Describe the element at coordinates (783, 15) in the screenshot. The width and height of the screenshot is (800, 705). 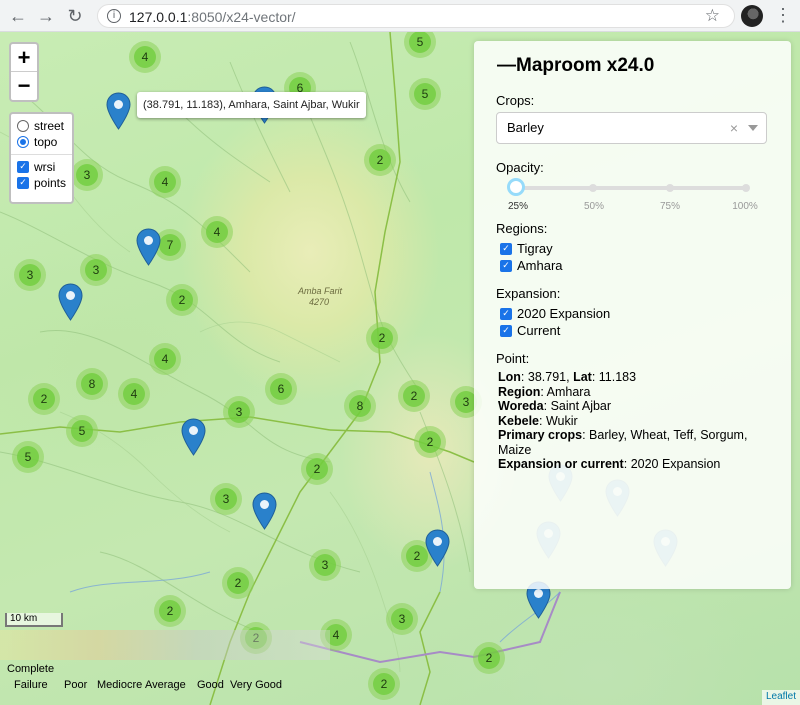
I see `browser-menu-icon: ⋮` at that location.